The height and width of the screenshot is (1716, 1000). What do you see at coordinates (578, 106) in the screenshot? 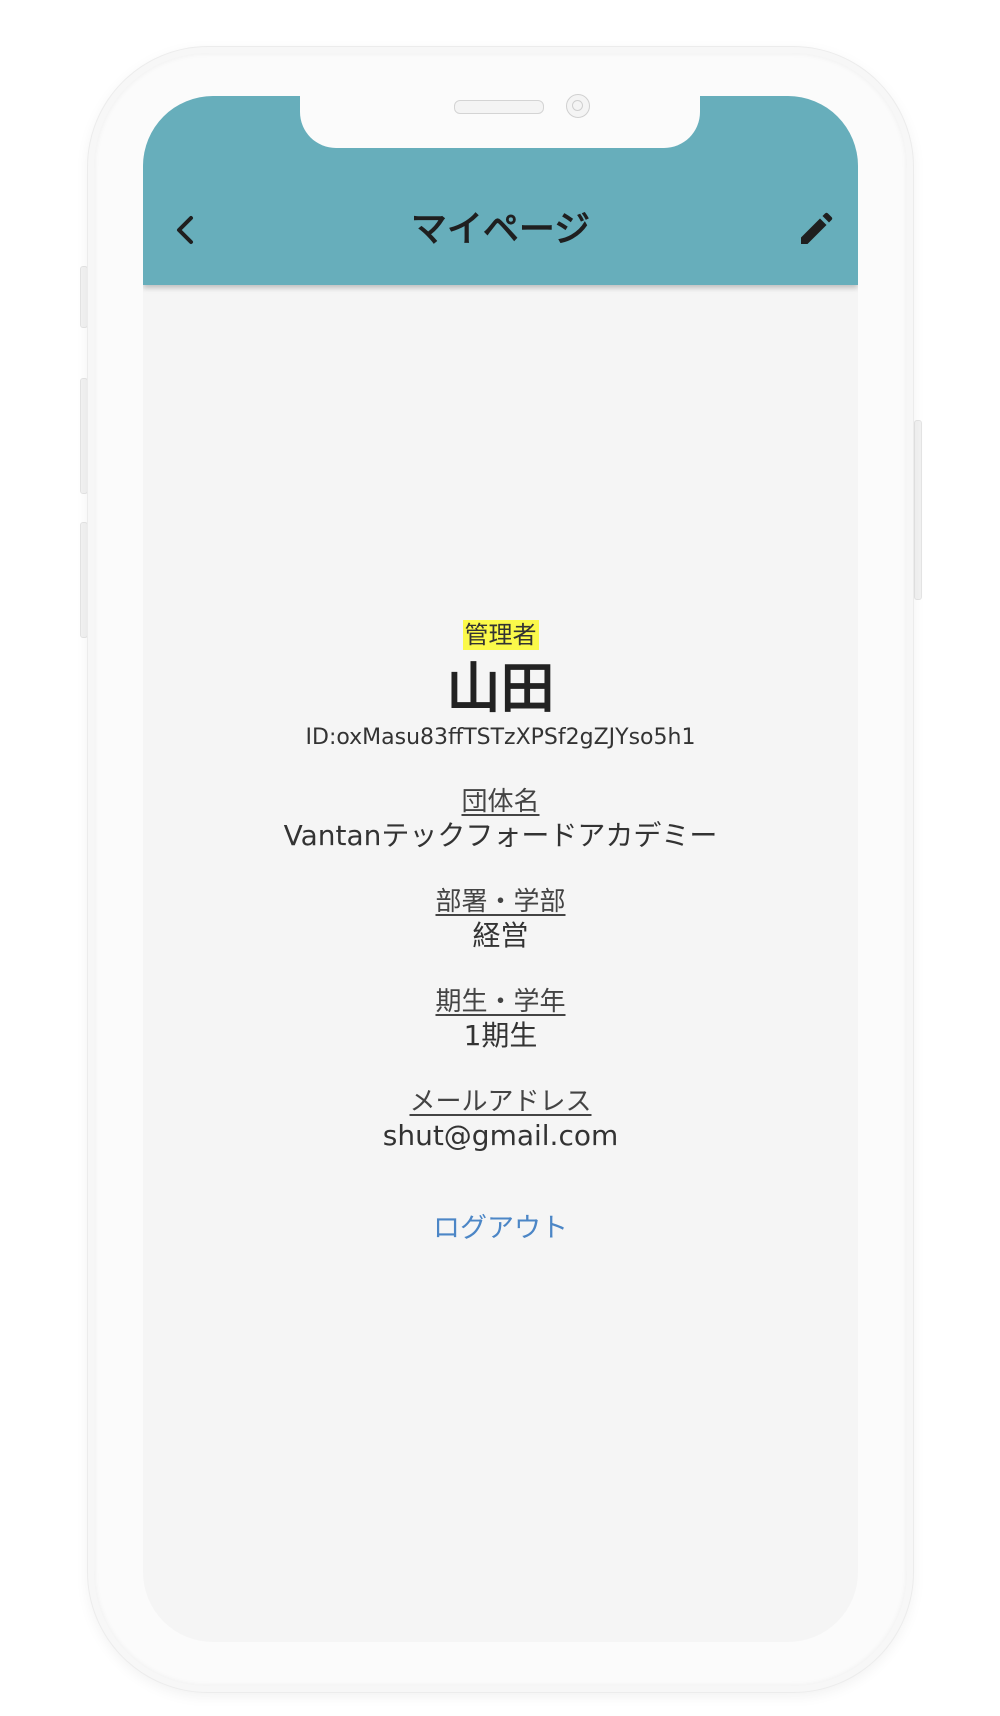
I see `front-camera` at bounding box center [578, 106].